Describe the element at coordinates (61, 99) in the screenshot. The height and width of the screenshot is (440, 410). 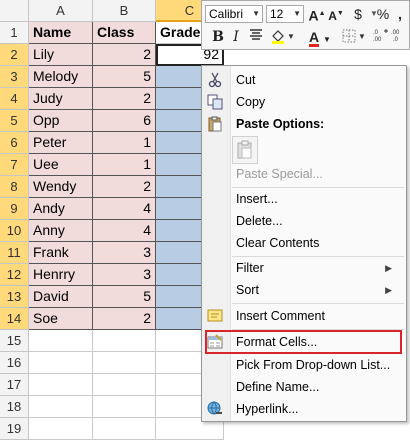
I see `name-cell: Judy` at that location.